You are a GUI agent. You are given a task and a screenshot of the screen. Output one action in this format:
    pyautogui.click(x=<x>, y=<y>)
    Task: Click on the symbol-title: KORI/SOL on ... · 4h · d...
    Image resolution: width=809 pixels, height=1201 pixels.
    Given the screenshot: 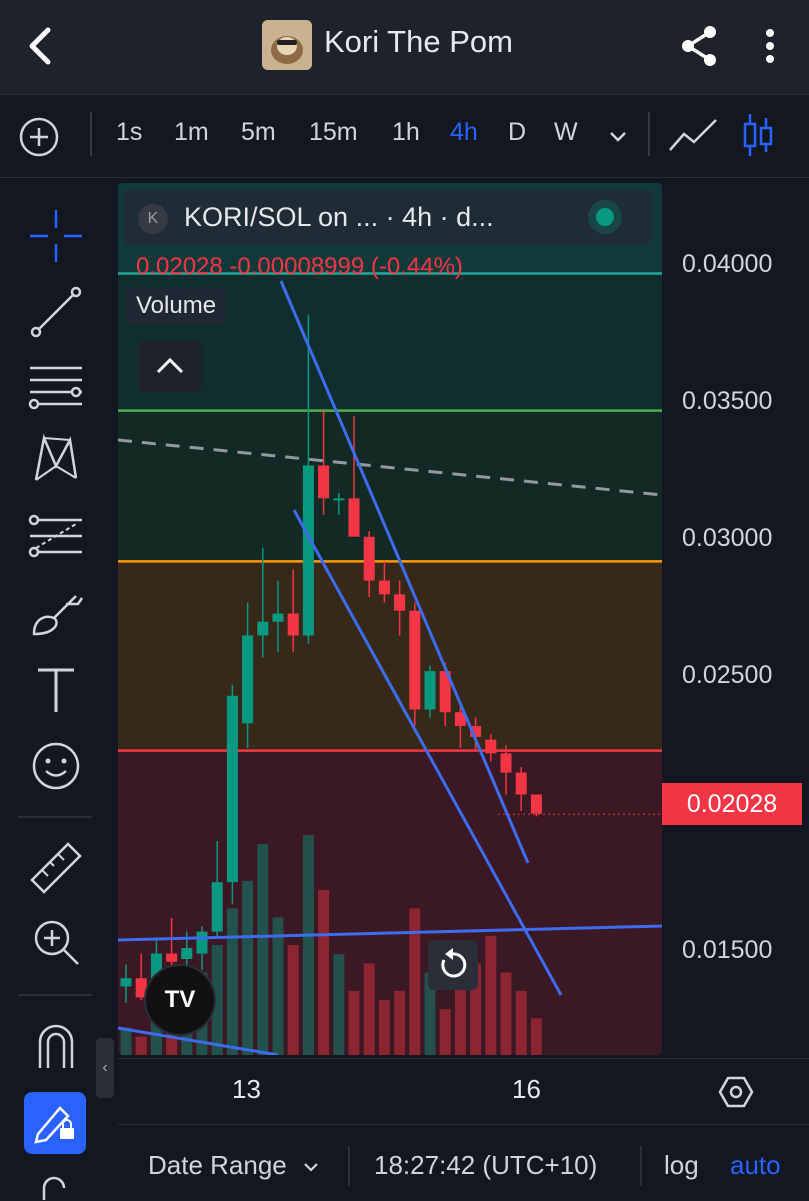 What is the action you would take?
    pyautogui.click(x=339, y=217)
    